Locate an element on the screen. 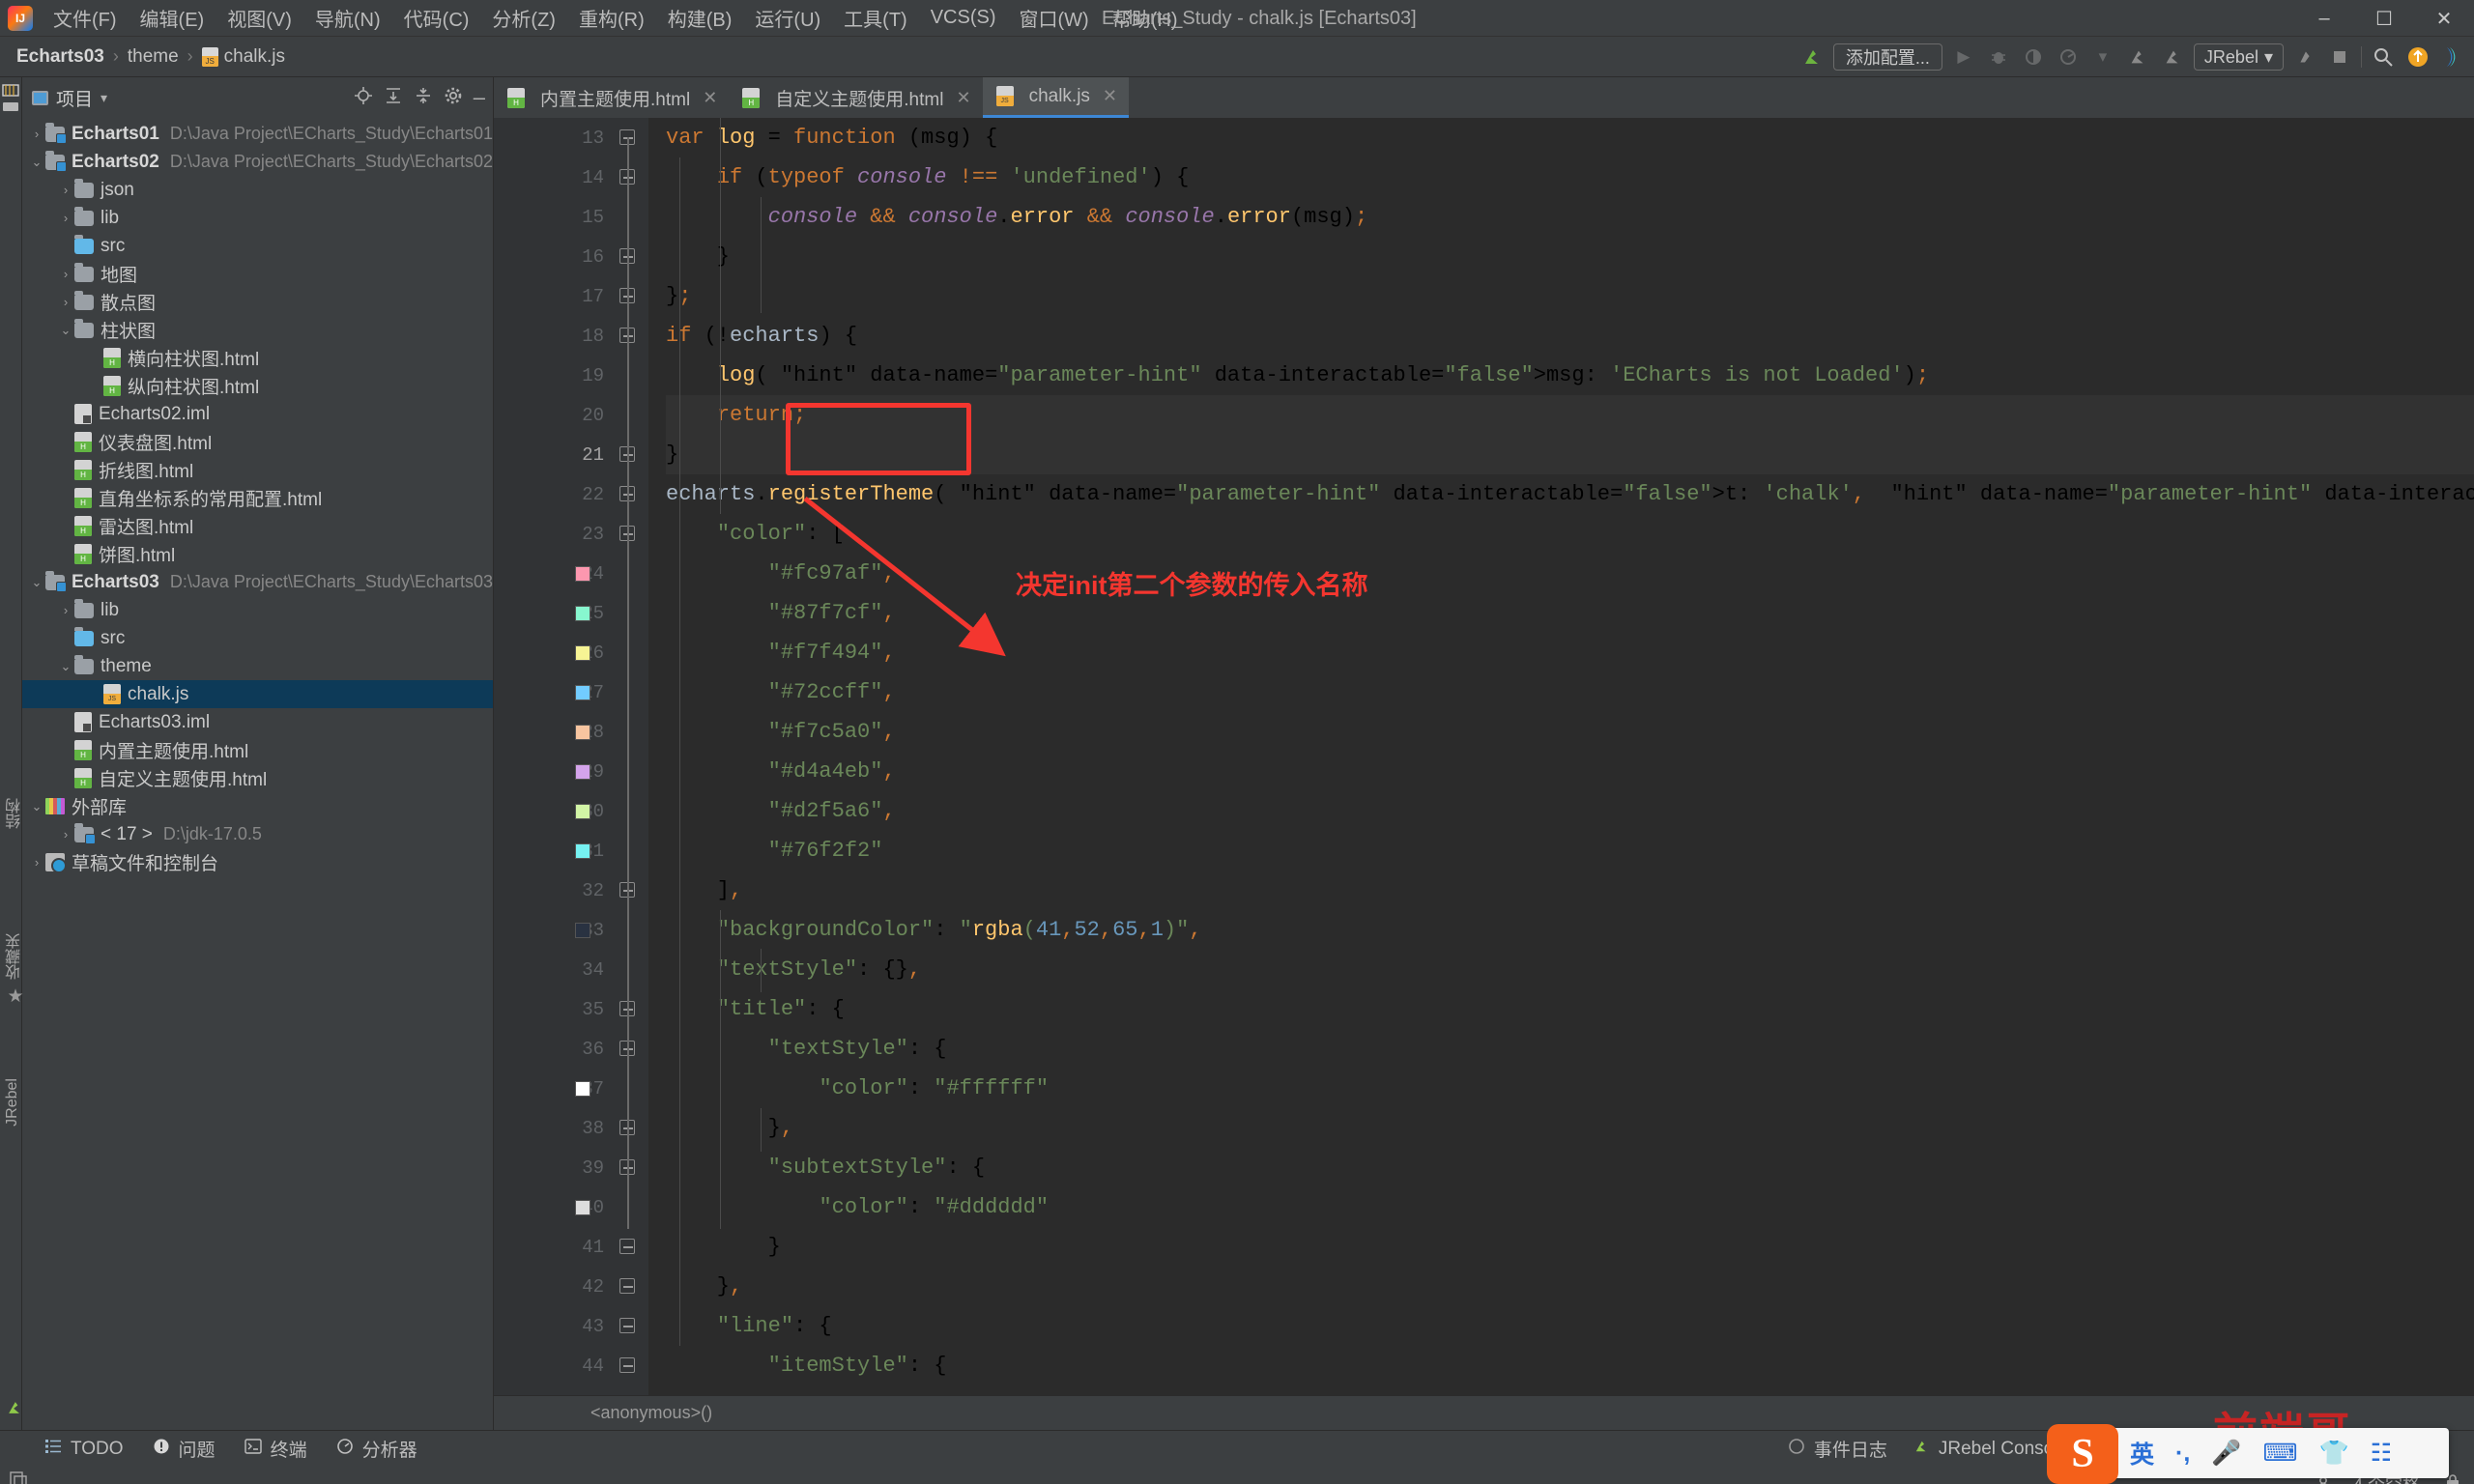 This screenshot has width=2474, height=1484. caret-down-icon: ▾ is located at coordinates (2103, 57).